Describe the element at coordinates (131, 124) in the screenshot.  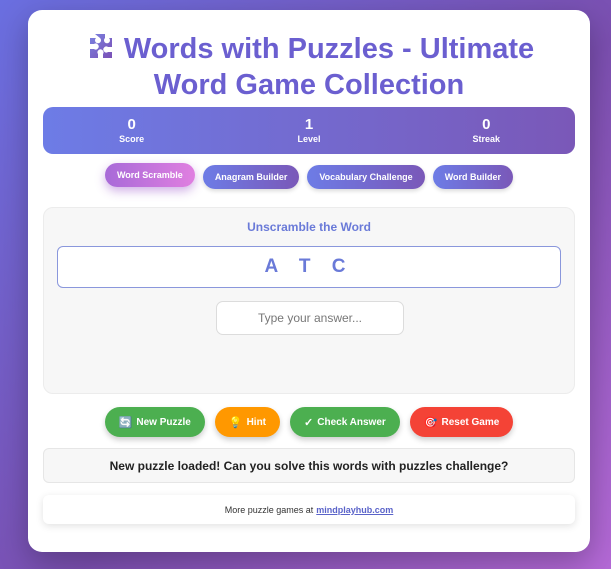
I see `score-value: 0` at that location.